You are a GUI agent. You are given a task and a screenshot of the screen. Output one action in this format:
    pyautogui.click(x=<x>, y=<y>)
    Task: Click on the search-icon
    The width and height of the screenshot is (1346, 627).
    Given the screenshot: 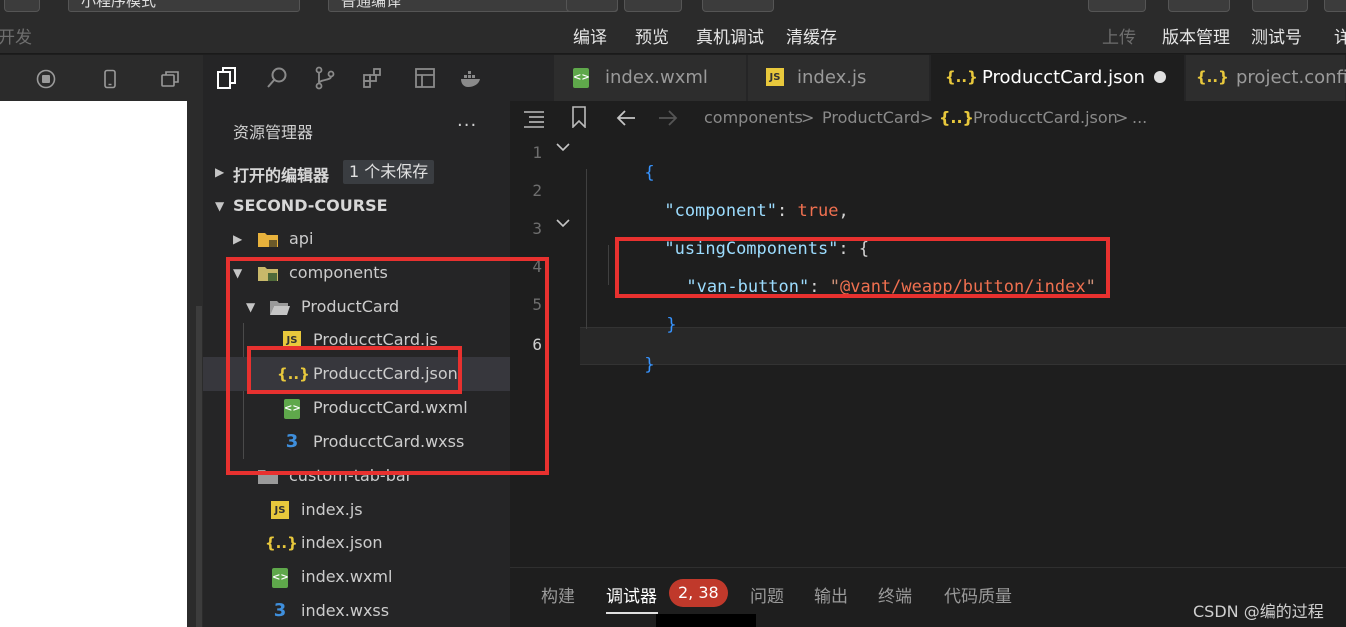 What is the action you would take?
    pyautogui.click(x=277, y=78)
    